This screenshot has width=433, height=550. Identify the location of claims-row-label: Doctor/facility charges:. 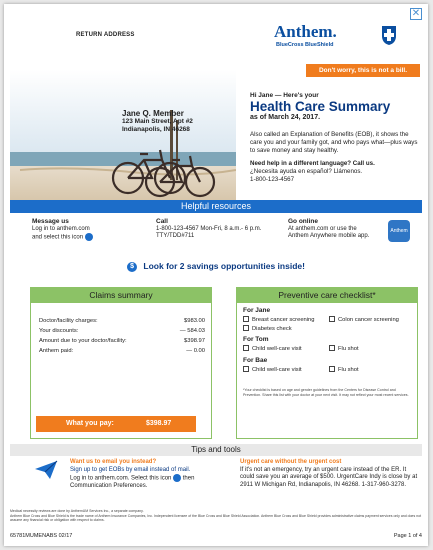
(68, 321).